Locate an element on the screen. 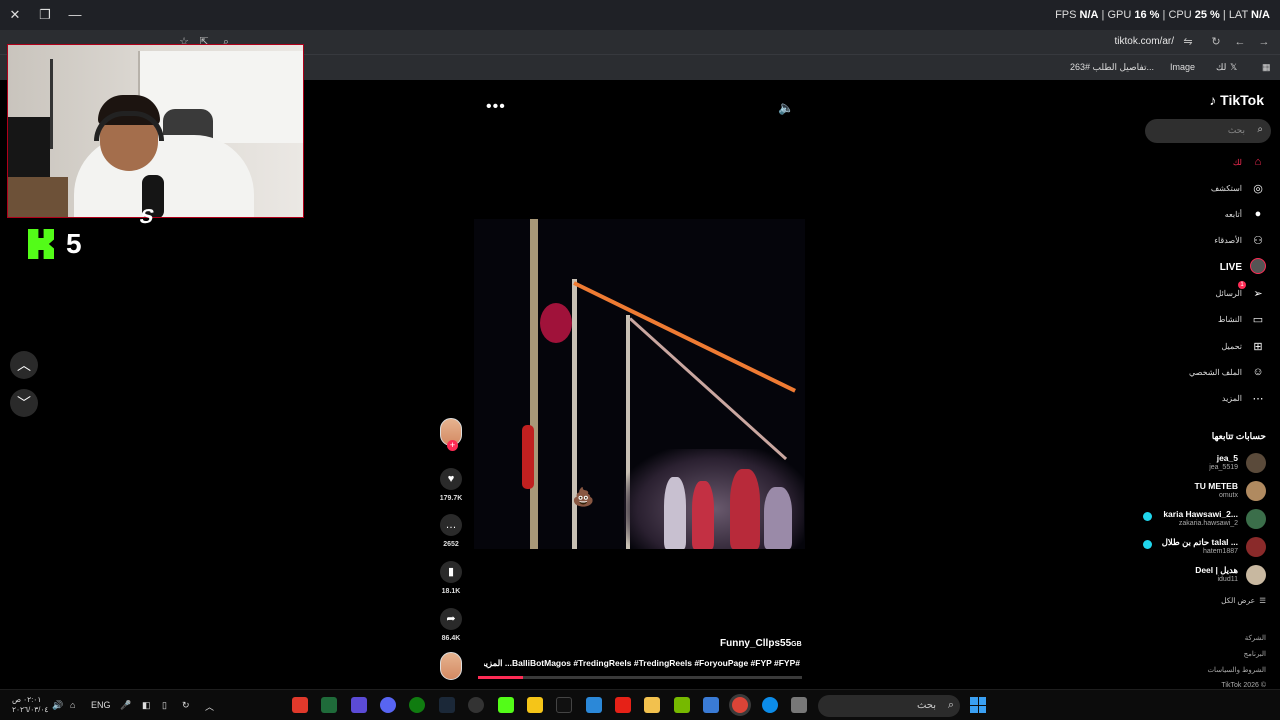 The height and width of the screenshot is (720, 1280). fps-label: FPS is located at coordinates (1066, 15).